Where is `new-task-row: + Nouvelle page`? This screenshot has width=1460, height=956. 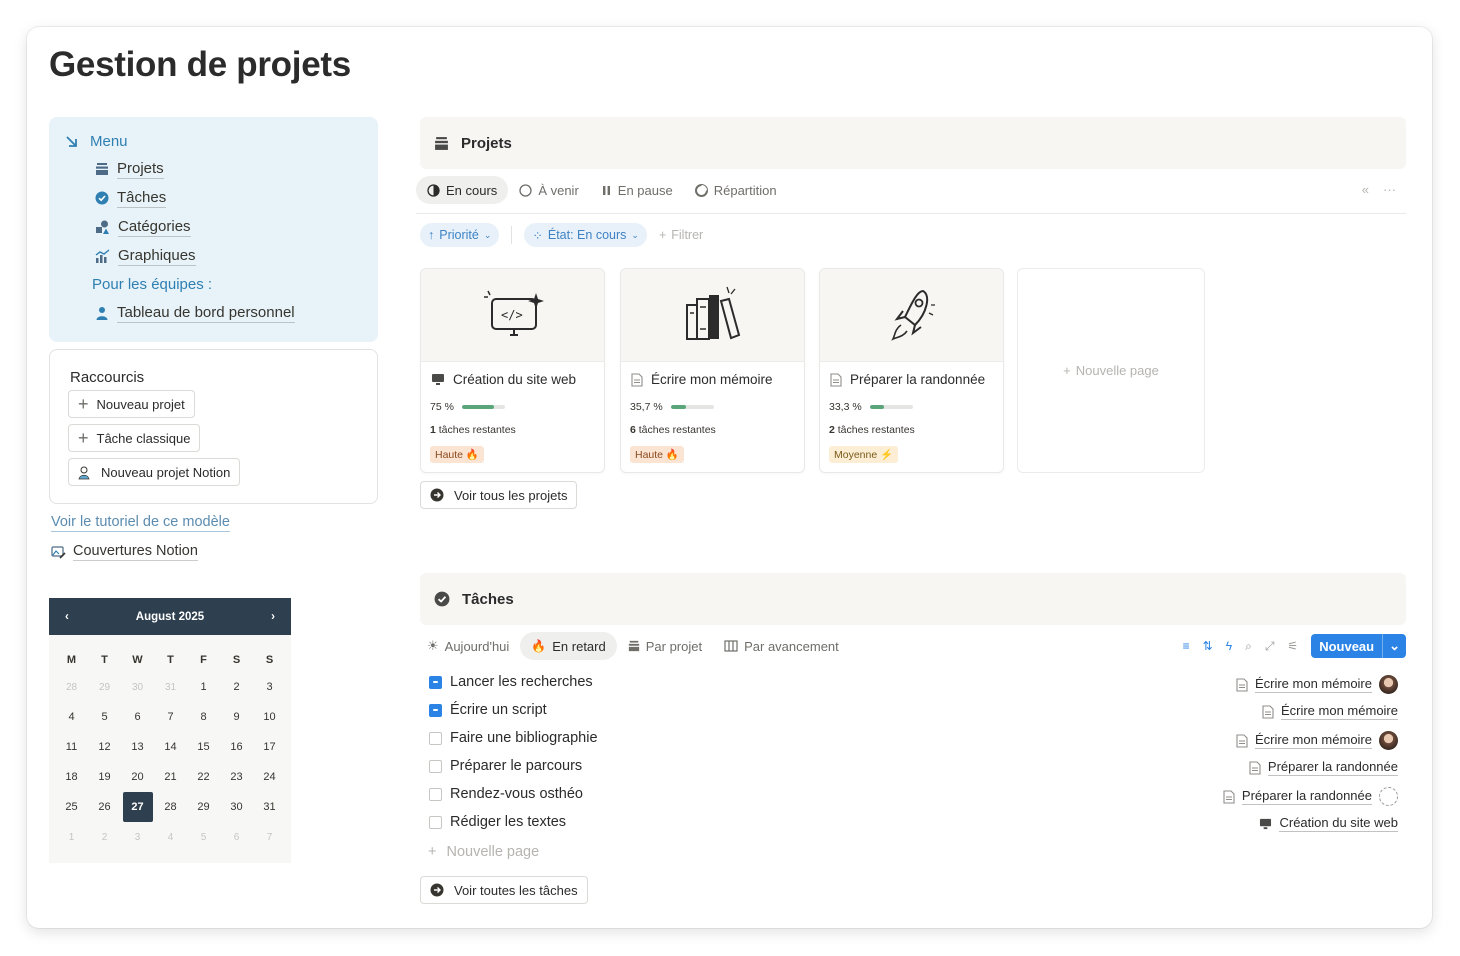
new-task-row: + Nouvelle page is located at coordinates (483, 852).